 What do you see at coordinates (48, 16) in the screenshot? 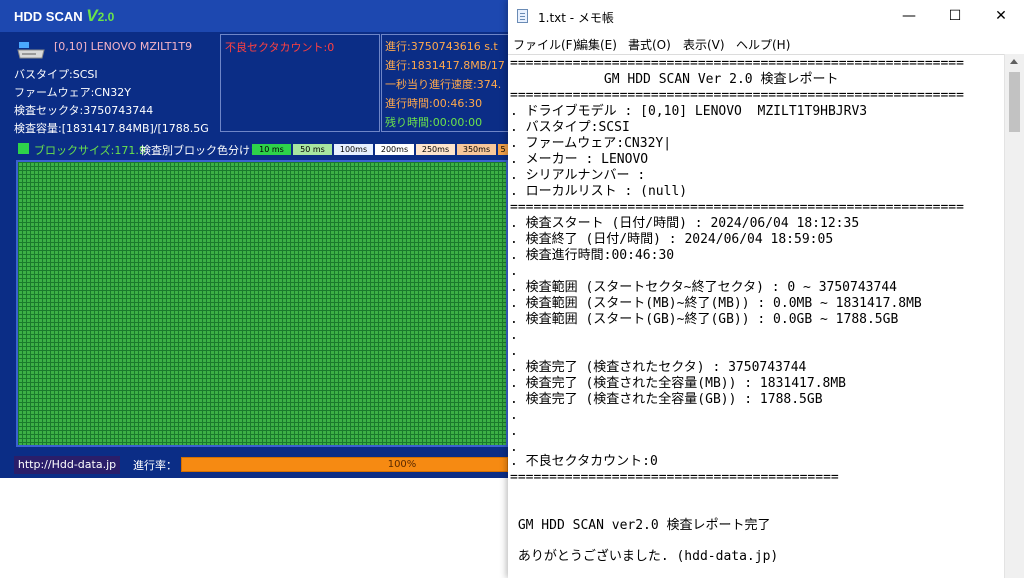
I see `app-logo-text: HDD SCAN` at bounding box center [48, 16].